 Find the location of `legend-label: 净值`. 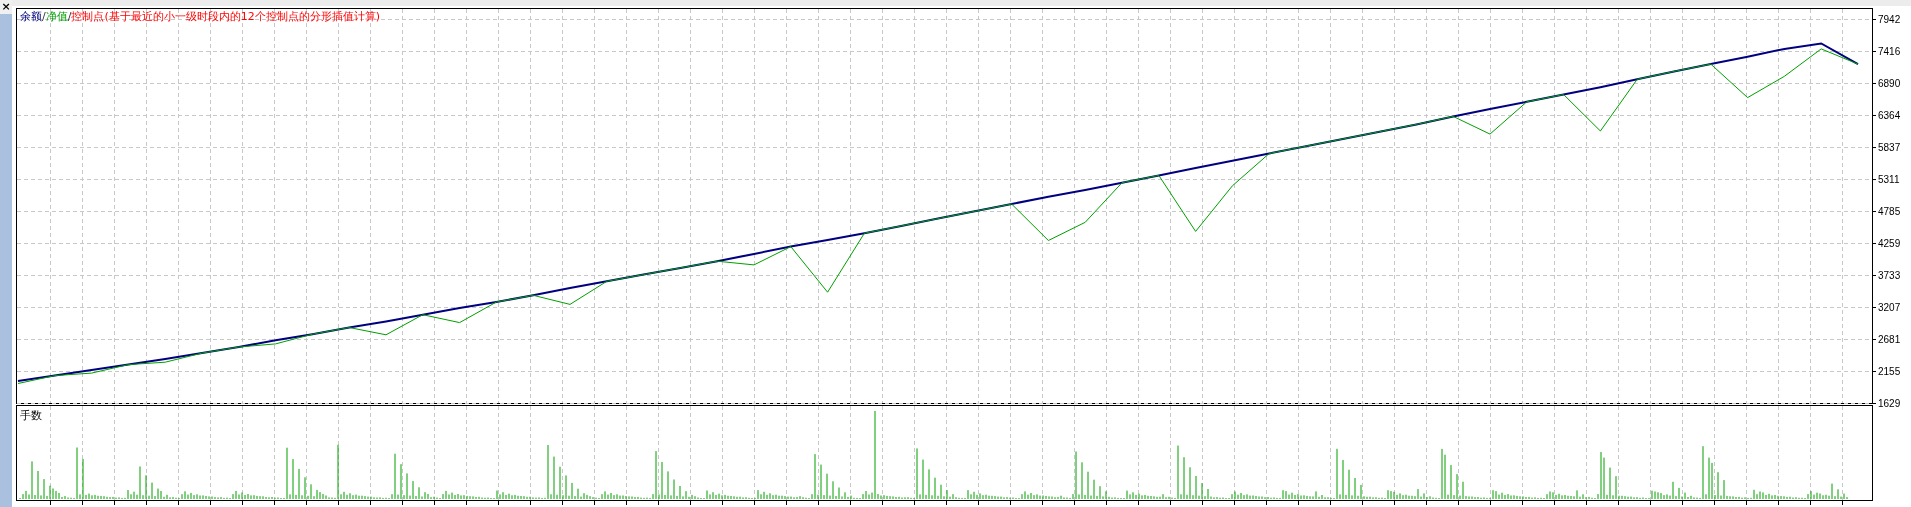

legend-label: 净值 is located at coordinates (56, 16).